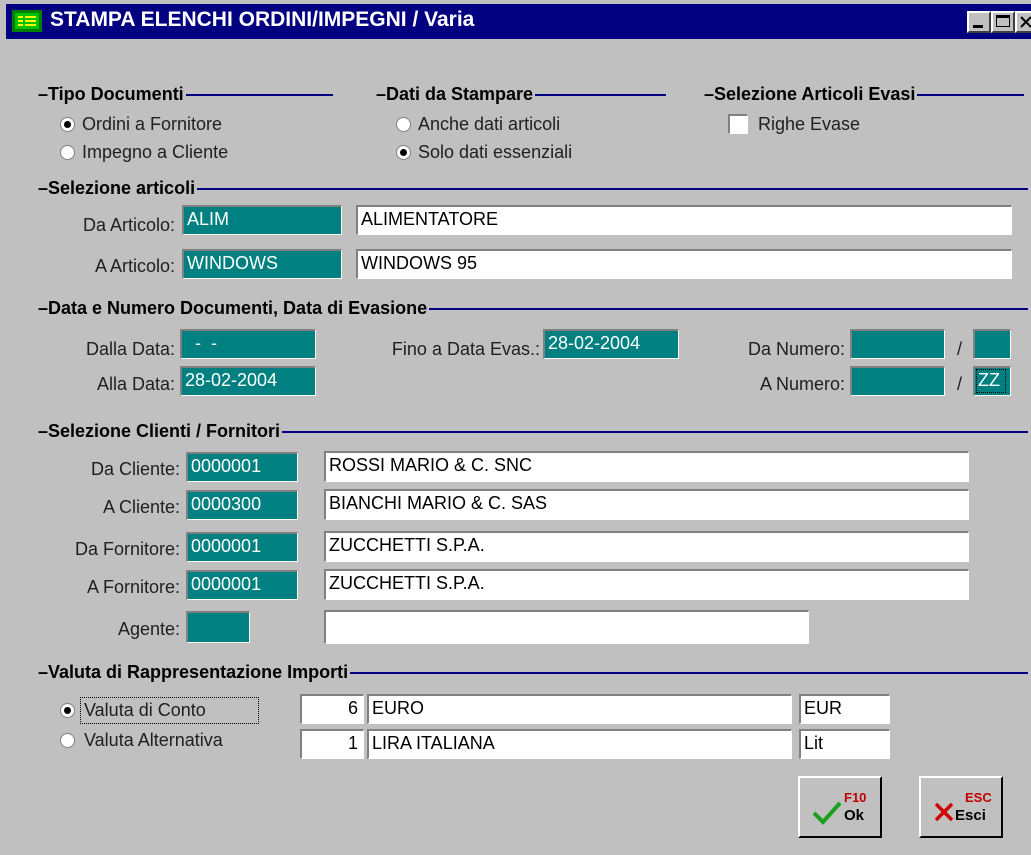 Image resolution: width=1031 pixels, height=855 pixels. I want to click on tipo-documenti-heading: –Tipo Documenti, so click(112, 94).